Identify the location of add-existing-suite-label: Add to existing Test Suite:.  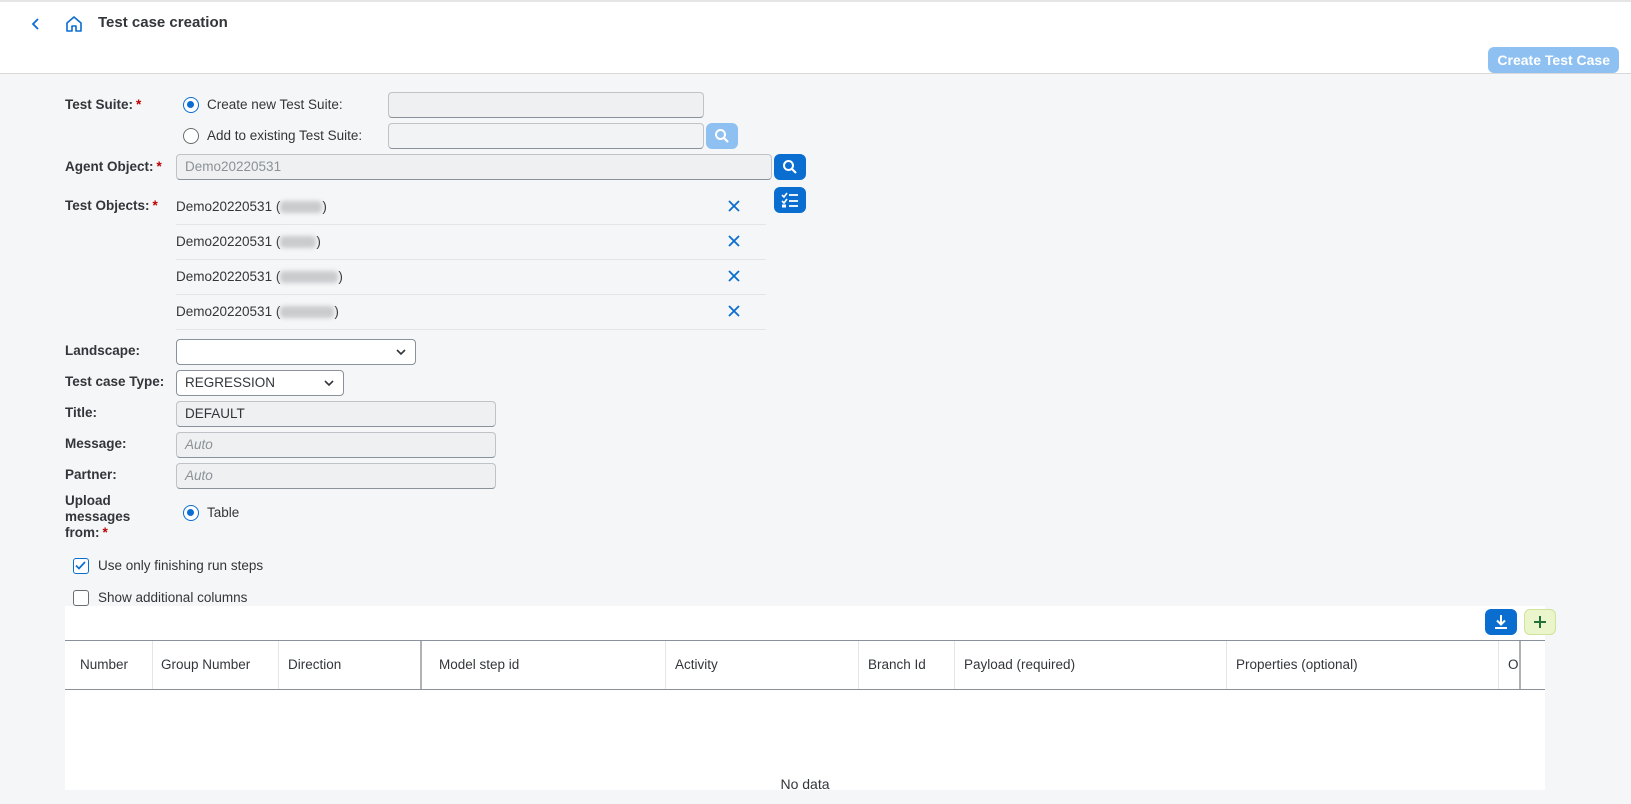
(285, 135).